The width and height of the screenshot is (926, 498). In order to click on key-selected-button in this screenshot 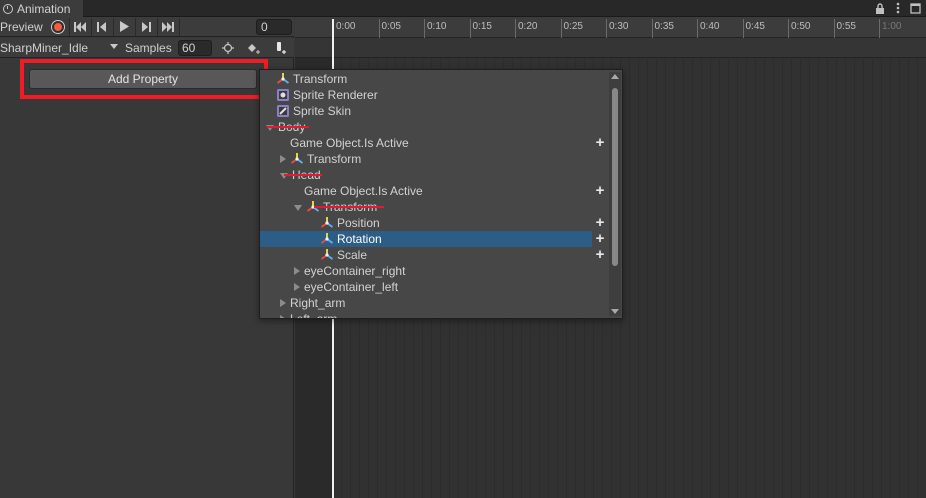, I will do `click(228, 48)`.